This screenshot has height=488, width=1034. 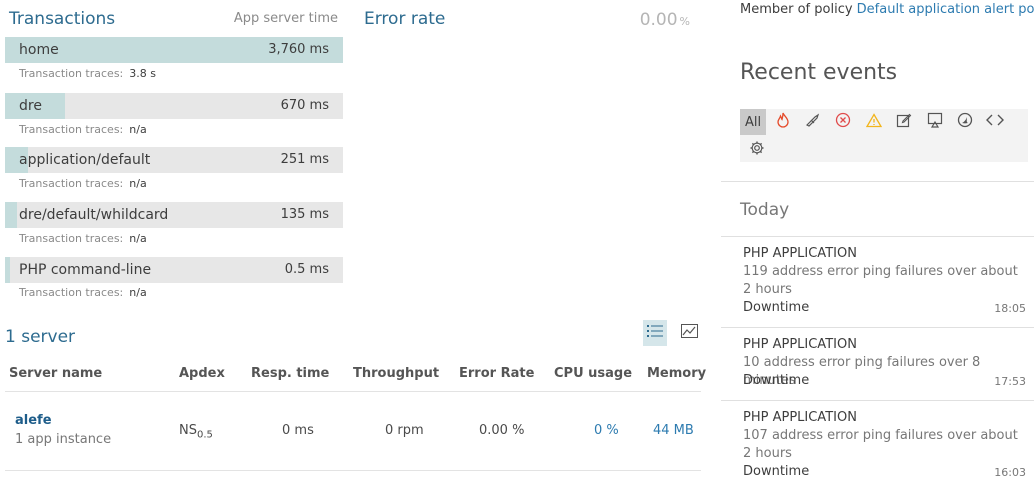 I want to click on column-memory: Memory, so click(x=676, y=373).